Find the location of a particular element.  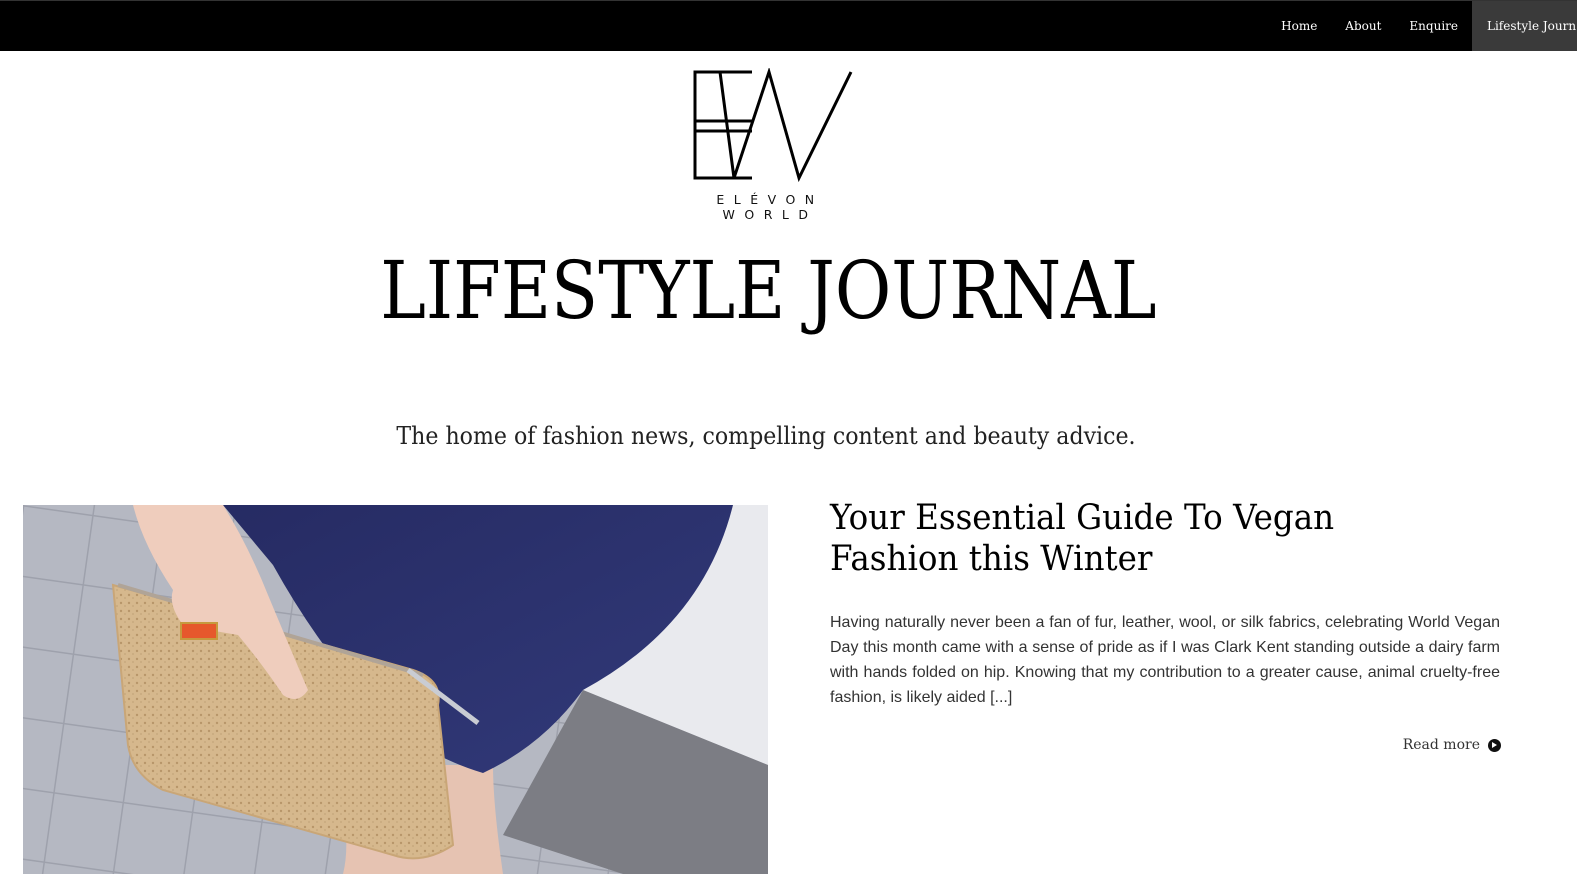

arrow-circle-right-icon is located at coordinates (1494, 745).